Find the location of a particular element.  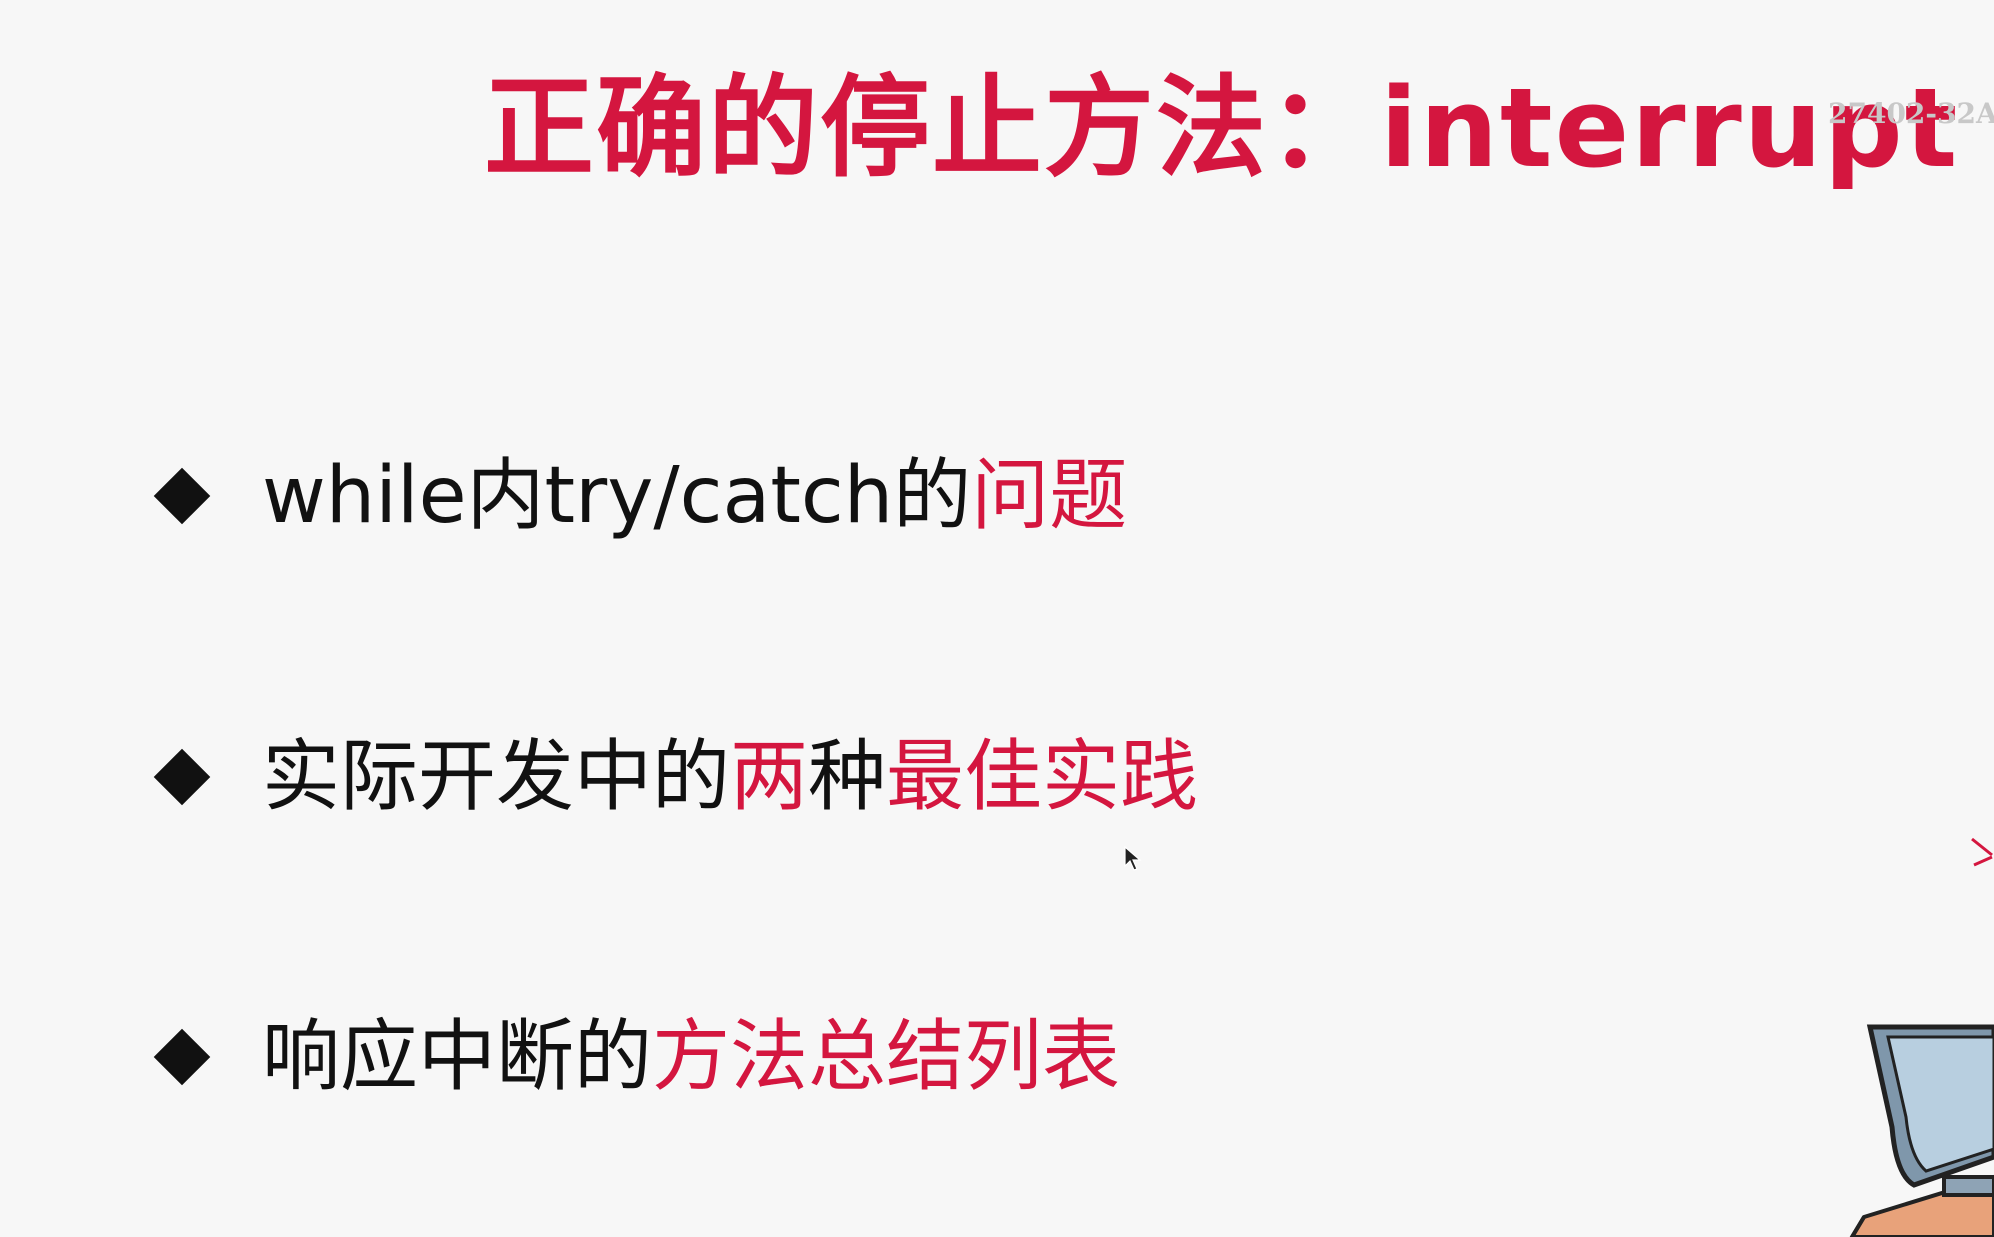

bullet-item-3: 响应中断的方法总结列表 is located at coordinates (636, 1057).